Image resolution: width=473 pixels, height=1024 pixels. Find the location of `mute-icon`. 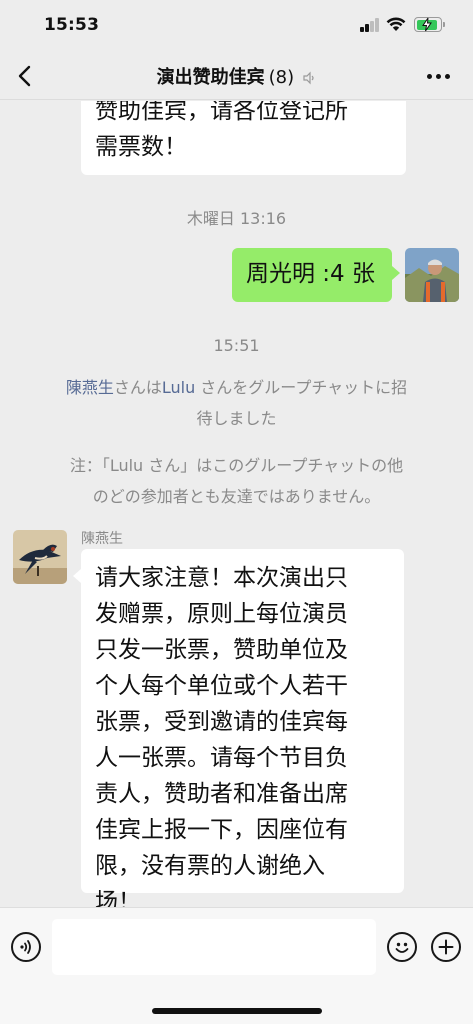

mute-icon is located at coordinates (308, 78).